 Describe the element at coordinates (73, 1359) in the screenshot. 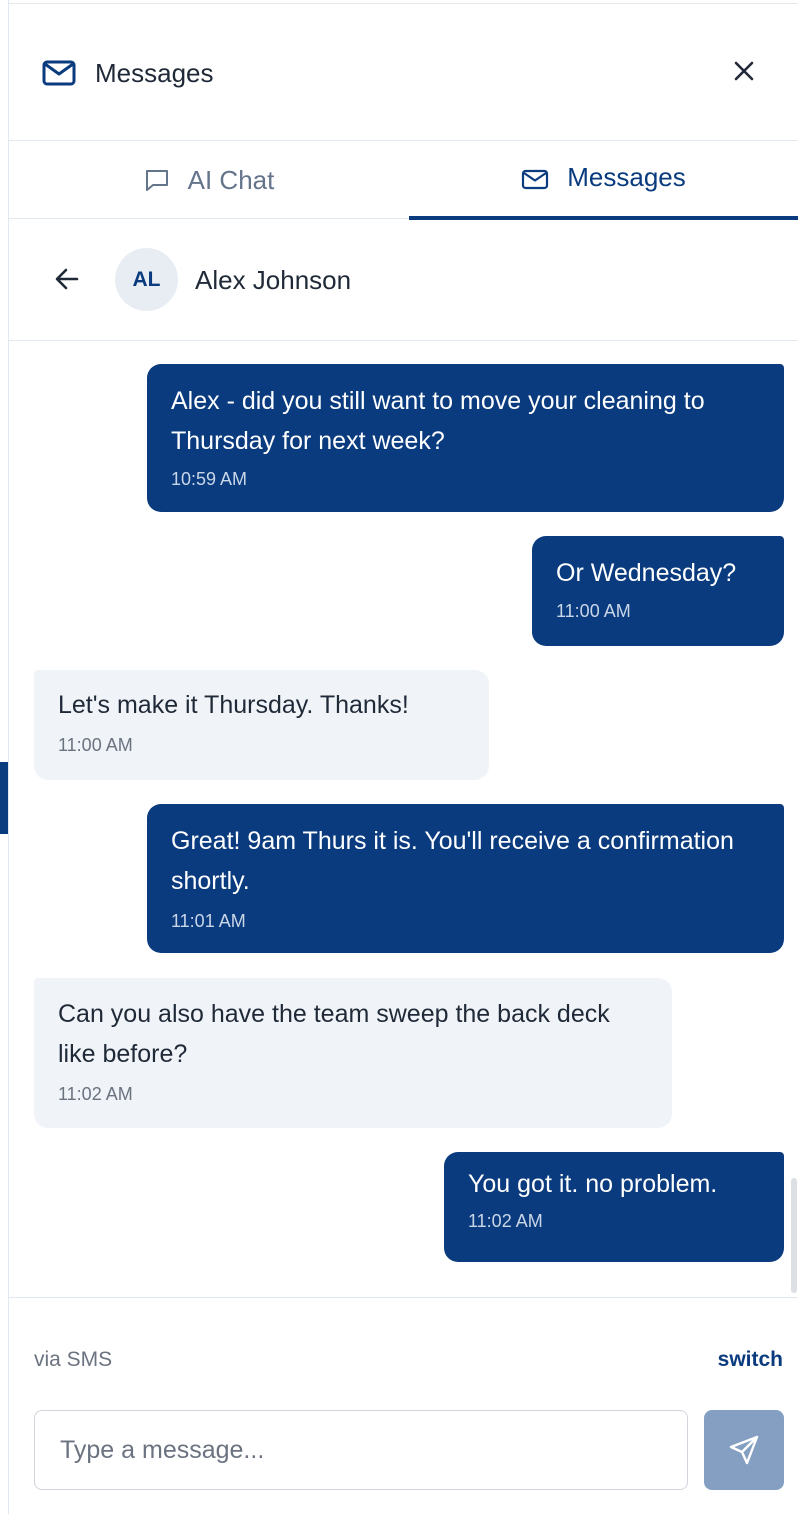

I see `channel-label: via SMS` at that location.